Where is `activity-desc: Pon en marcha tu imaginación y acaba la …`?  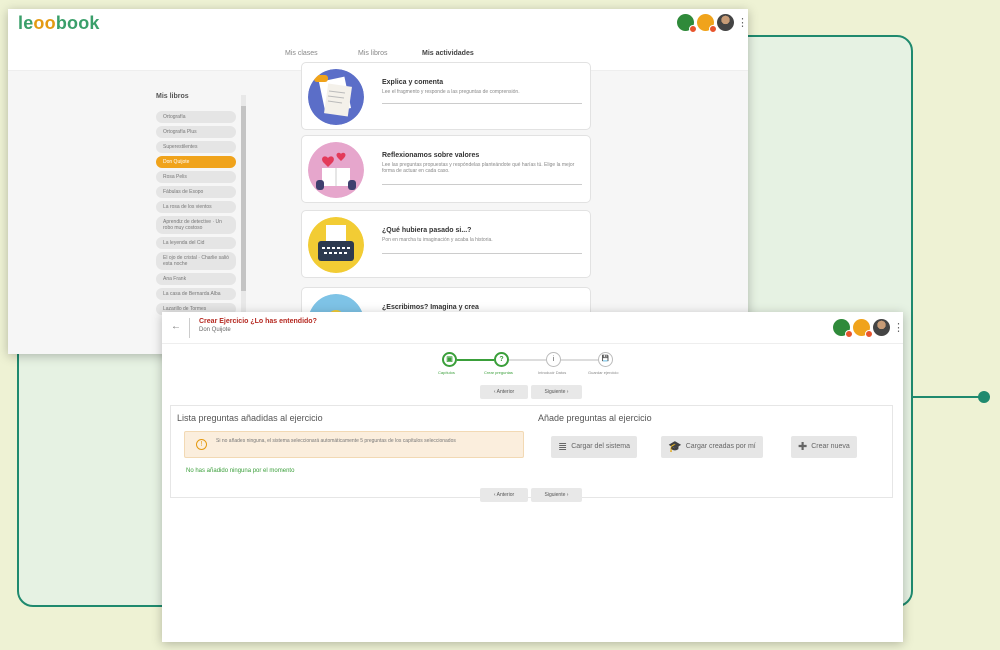
activity-desc: Pon en marcha tu imaginación y acaba la … is located at coordinates (437, 240).